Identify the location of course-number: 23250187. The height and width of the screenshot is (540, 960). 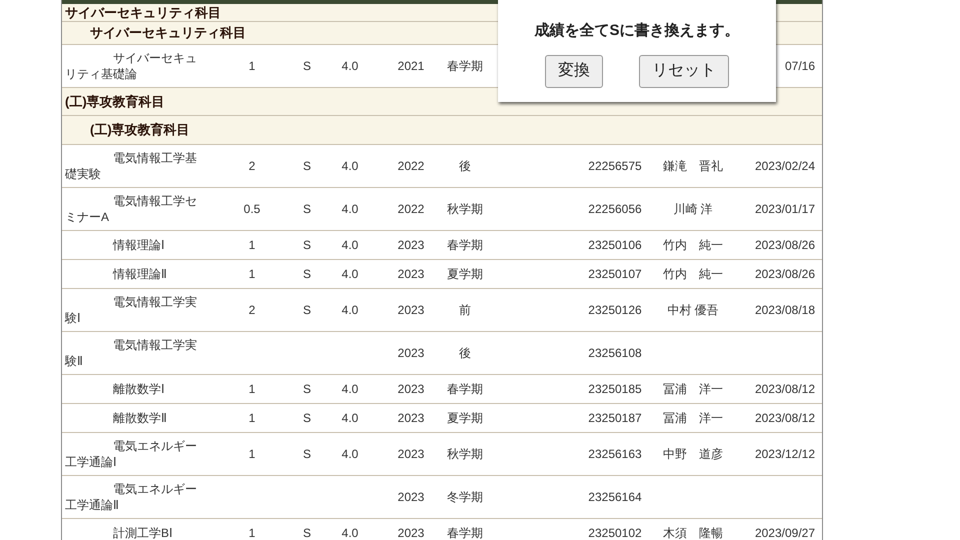
(615, 418).